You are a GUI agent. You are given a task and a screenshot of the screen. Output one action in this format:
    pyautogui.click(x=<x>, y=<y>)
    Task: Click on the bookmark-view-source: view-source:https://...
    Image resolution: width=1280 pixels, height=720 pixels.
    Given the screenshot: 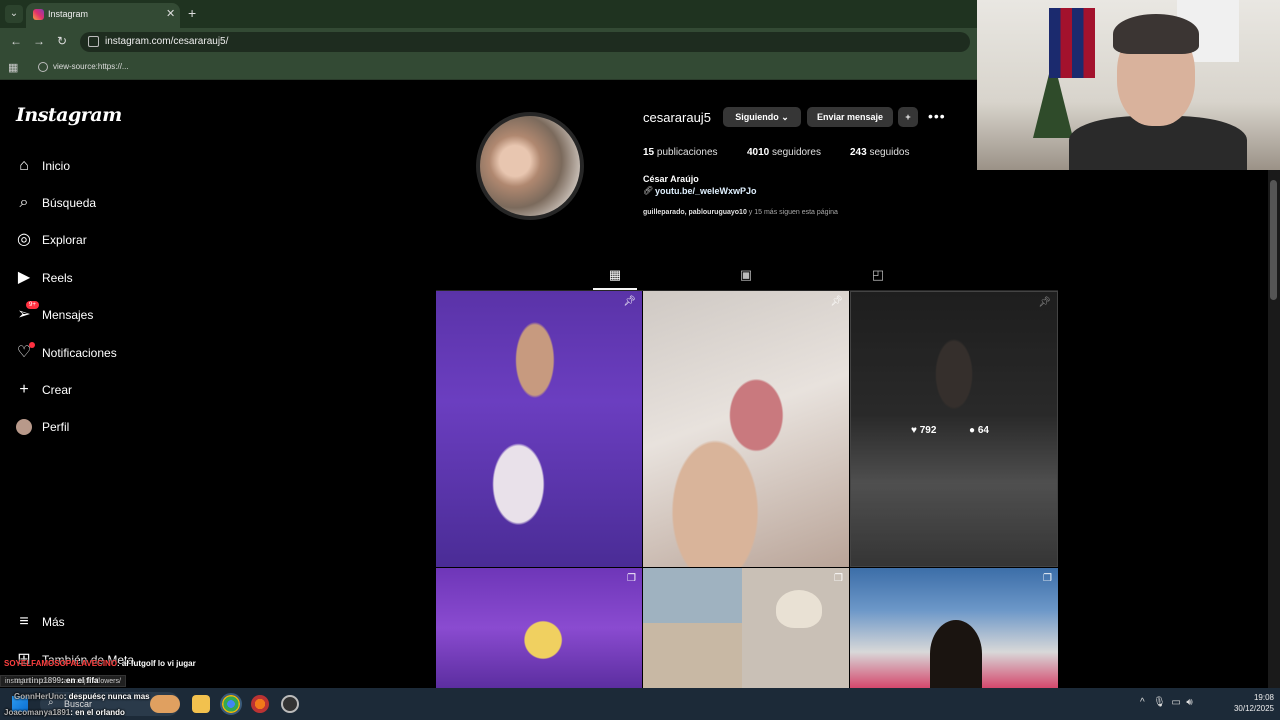 What is the action you would take?
    pyautogui.click(x=91, y=66)
    